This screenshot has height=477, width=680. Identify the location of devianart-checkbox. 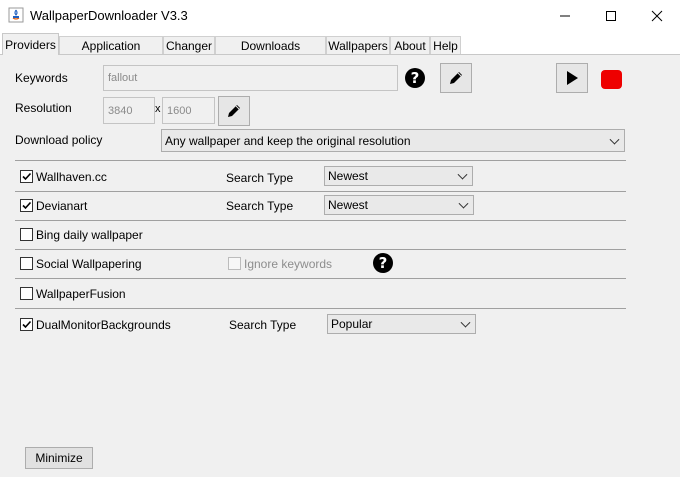
(26, 205).